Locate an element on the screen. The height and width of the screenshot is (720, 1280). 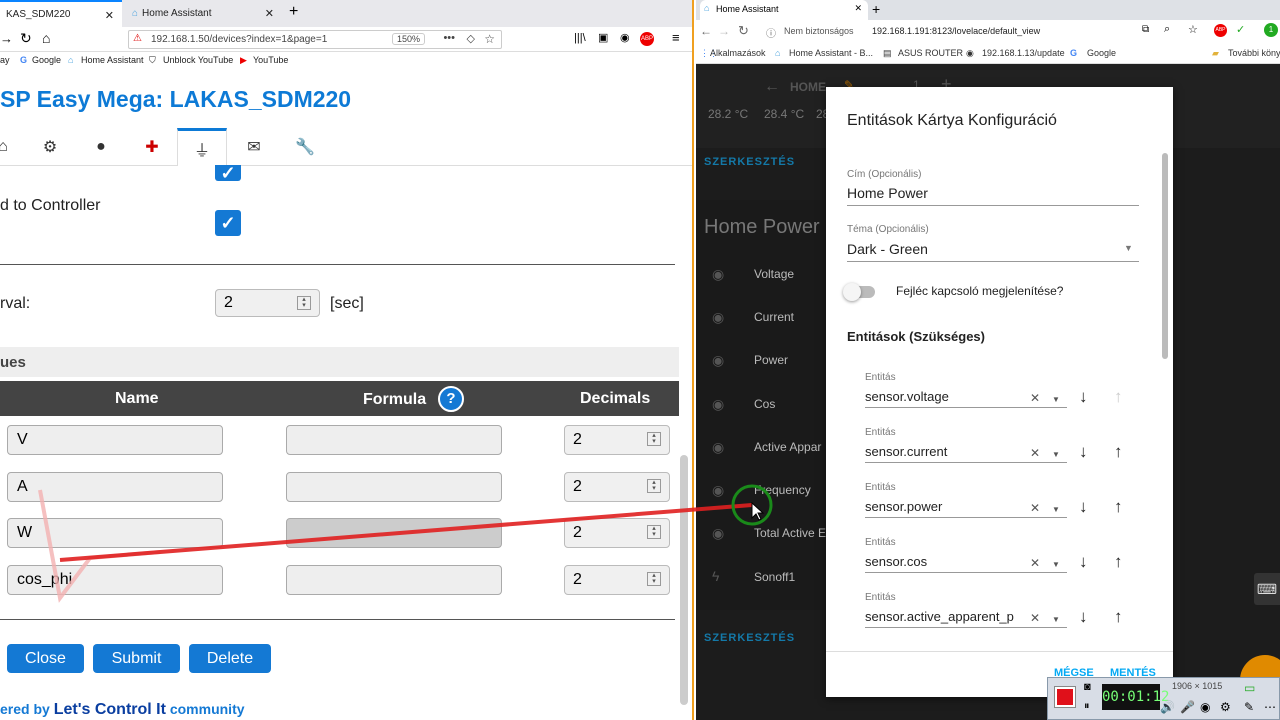
pen-icon: ✎ is located at coordinates (1249, 707).